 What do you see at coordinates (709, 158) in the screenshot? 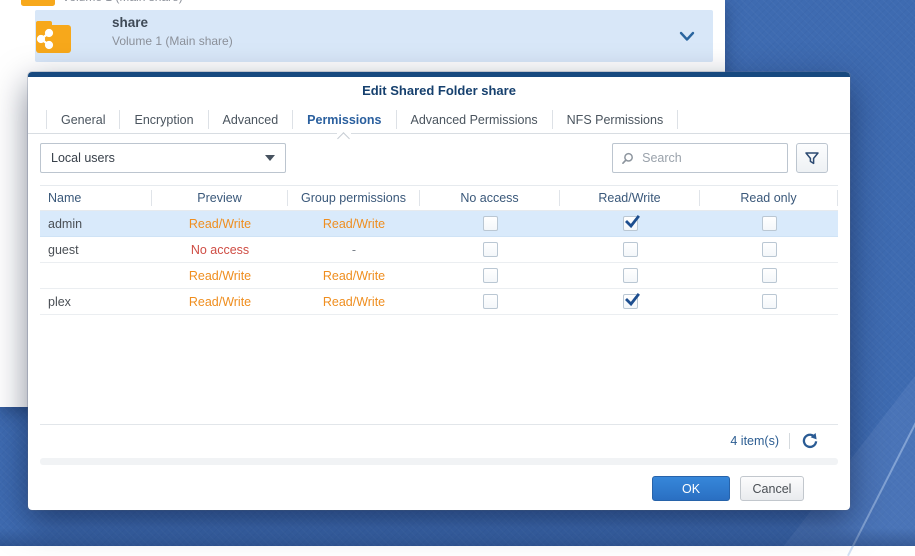
I see `search-input` at bounding box center [709, 158].